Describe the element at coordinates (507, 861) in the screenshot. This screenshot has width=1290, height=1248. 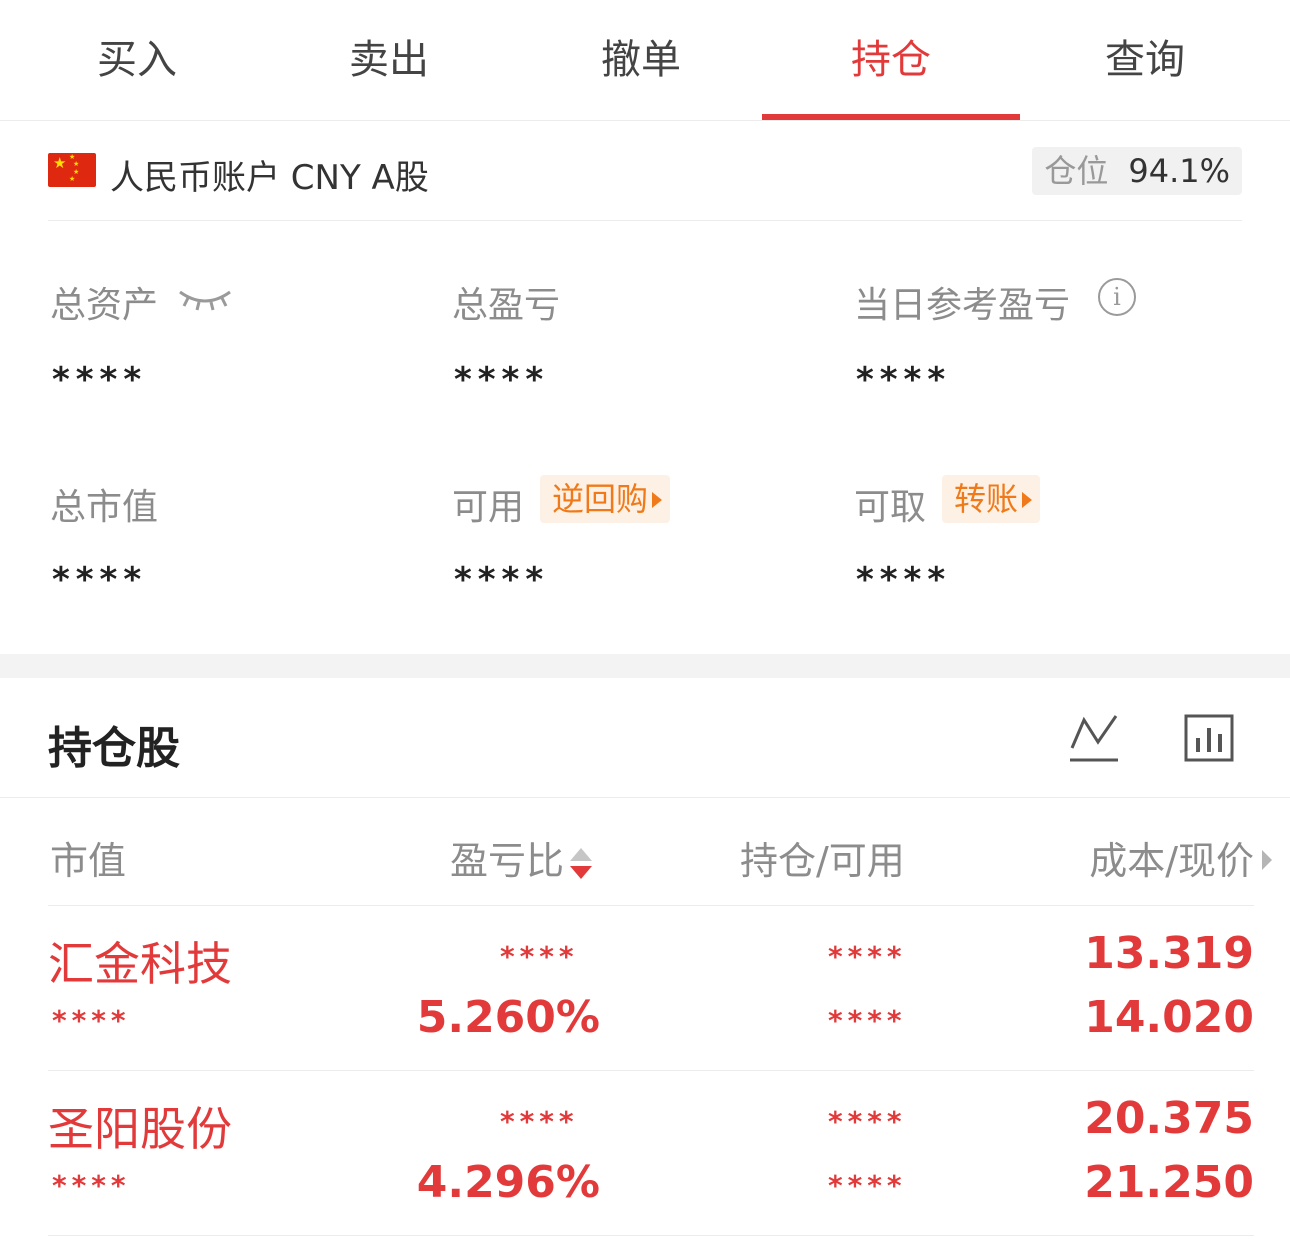
I see `column-pnl-ratio-label: 盈亏比` at that location.